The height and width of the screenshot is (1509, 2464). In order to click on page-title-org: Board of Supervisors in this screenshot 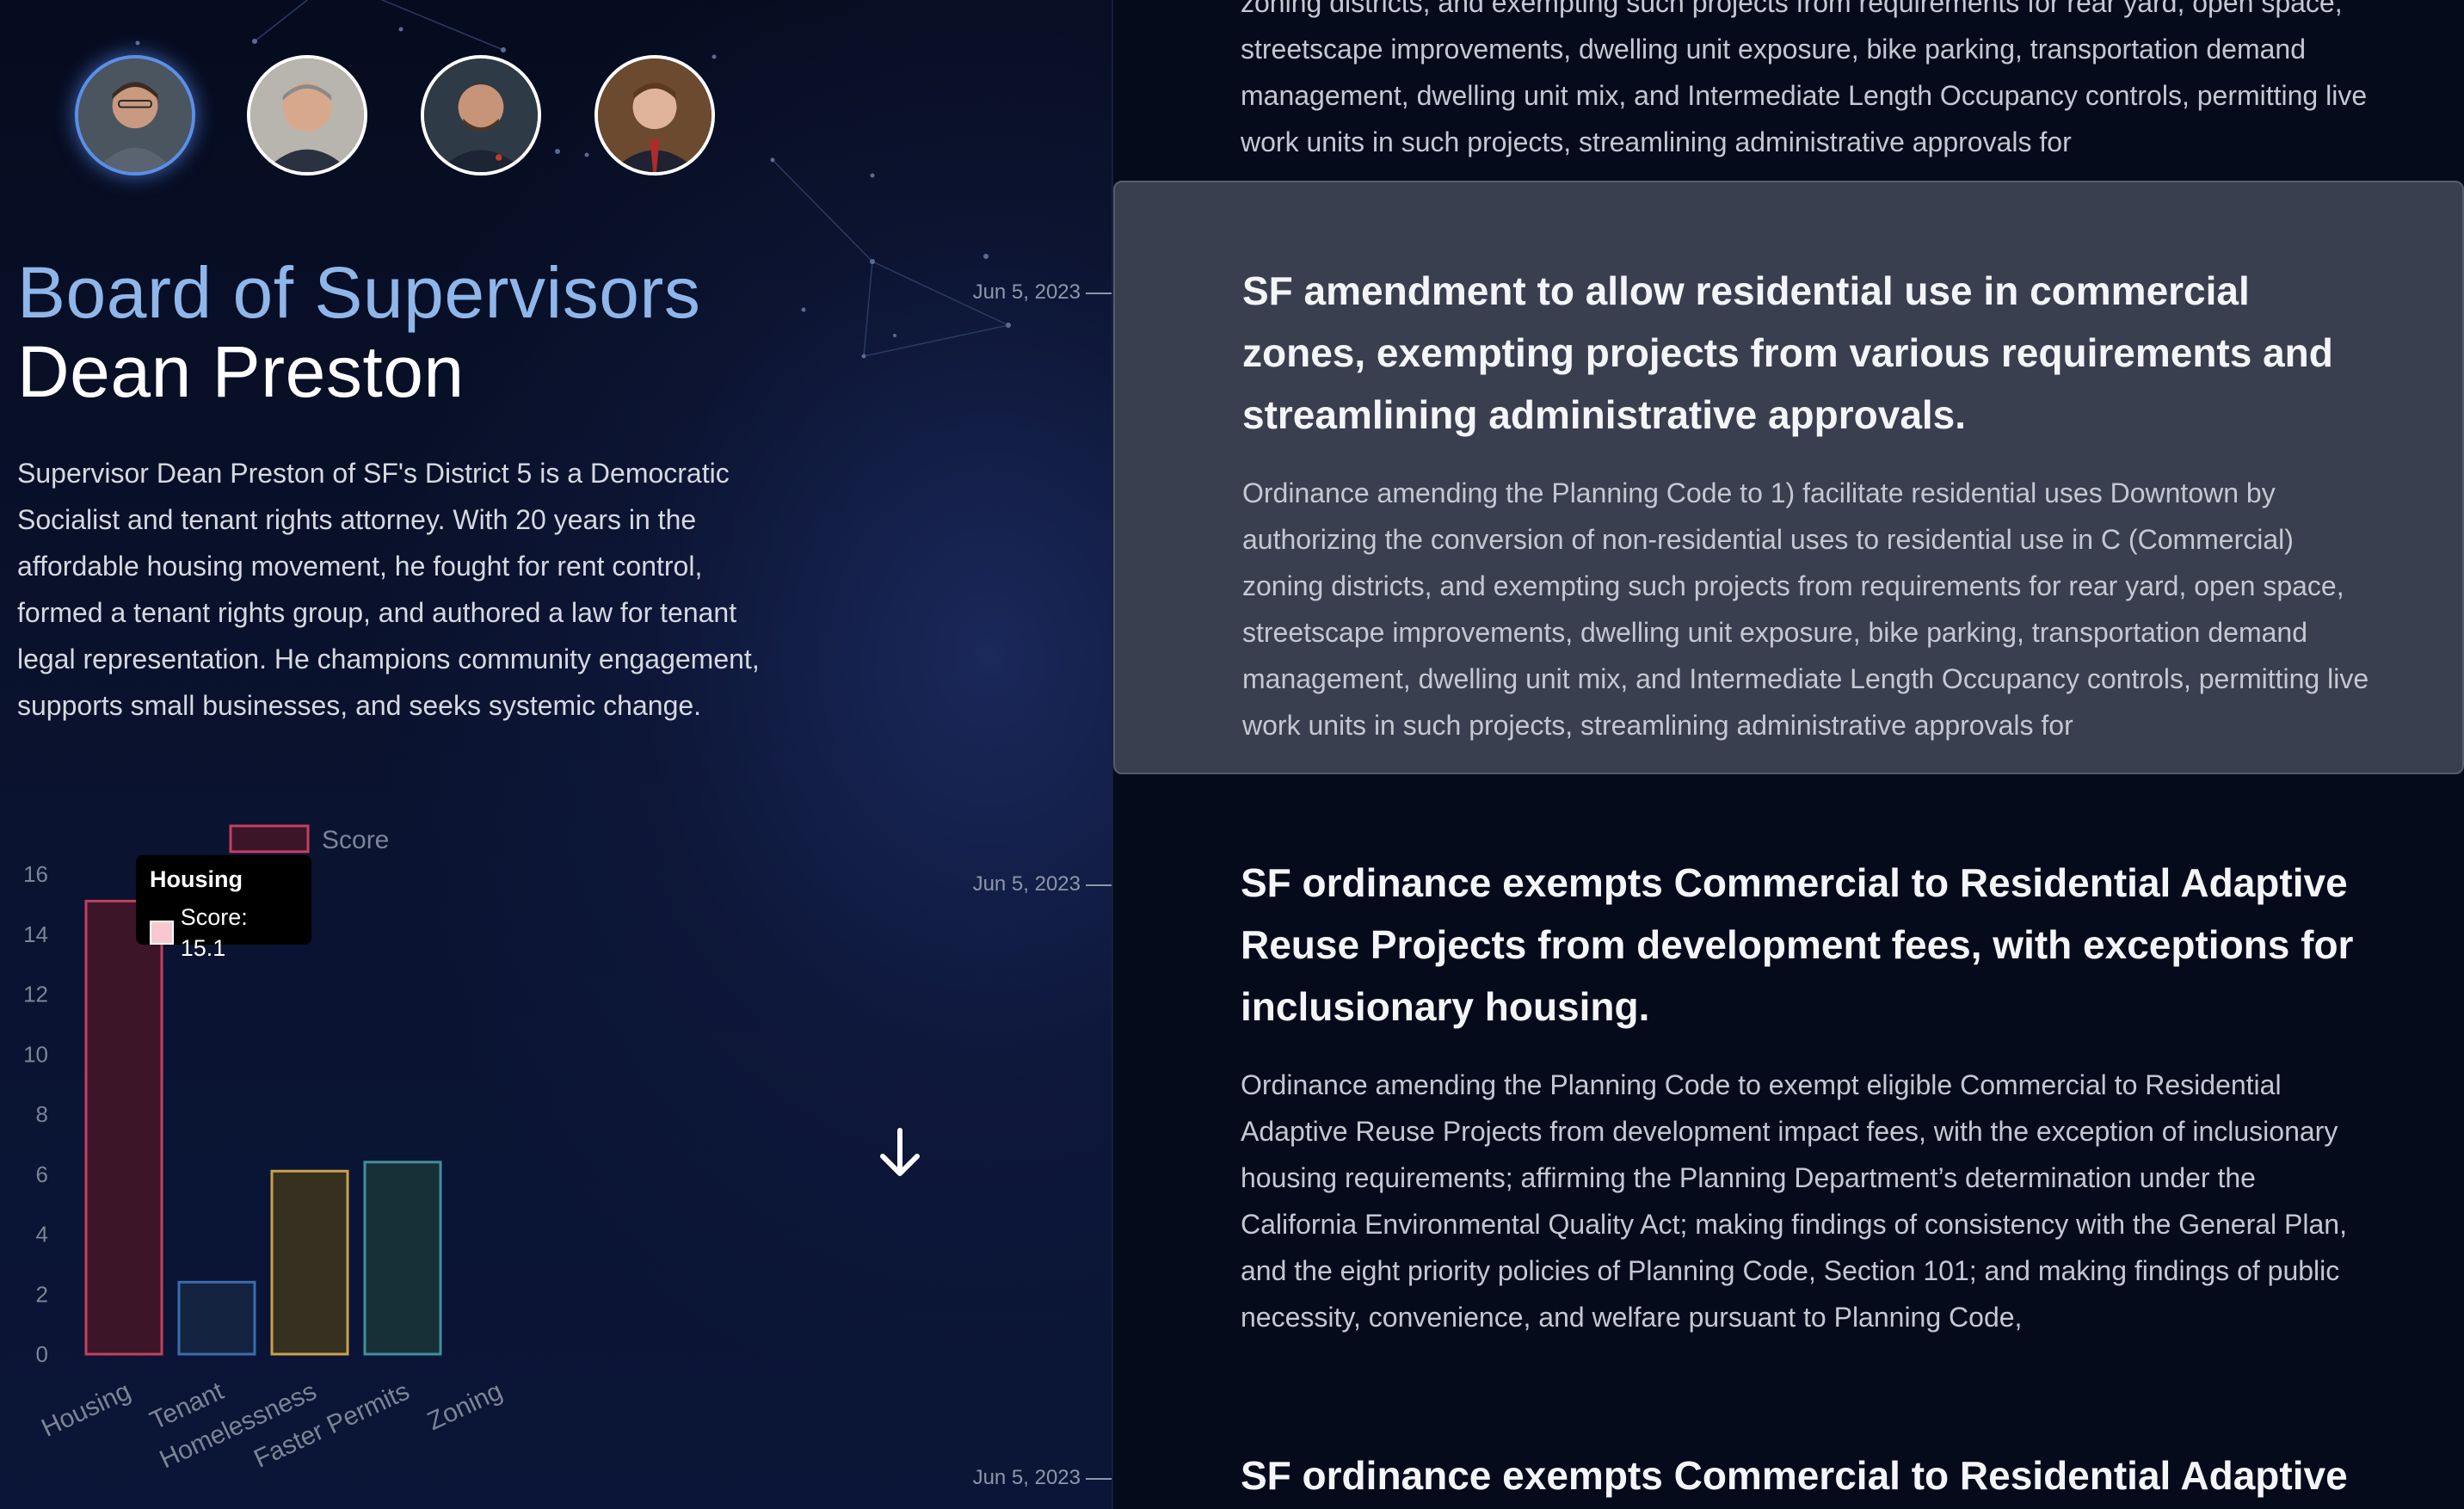, I will do `click(359, 292)`.